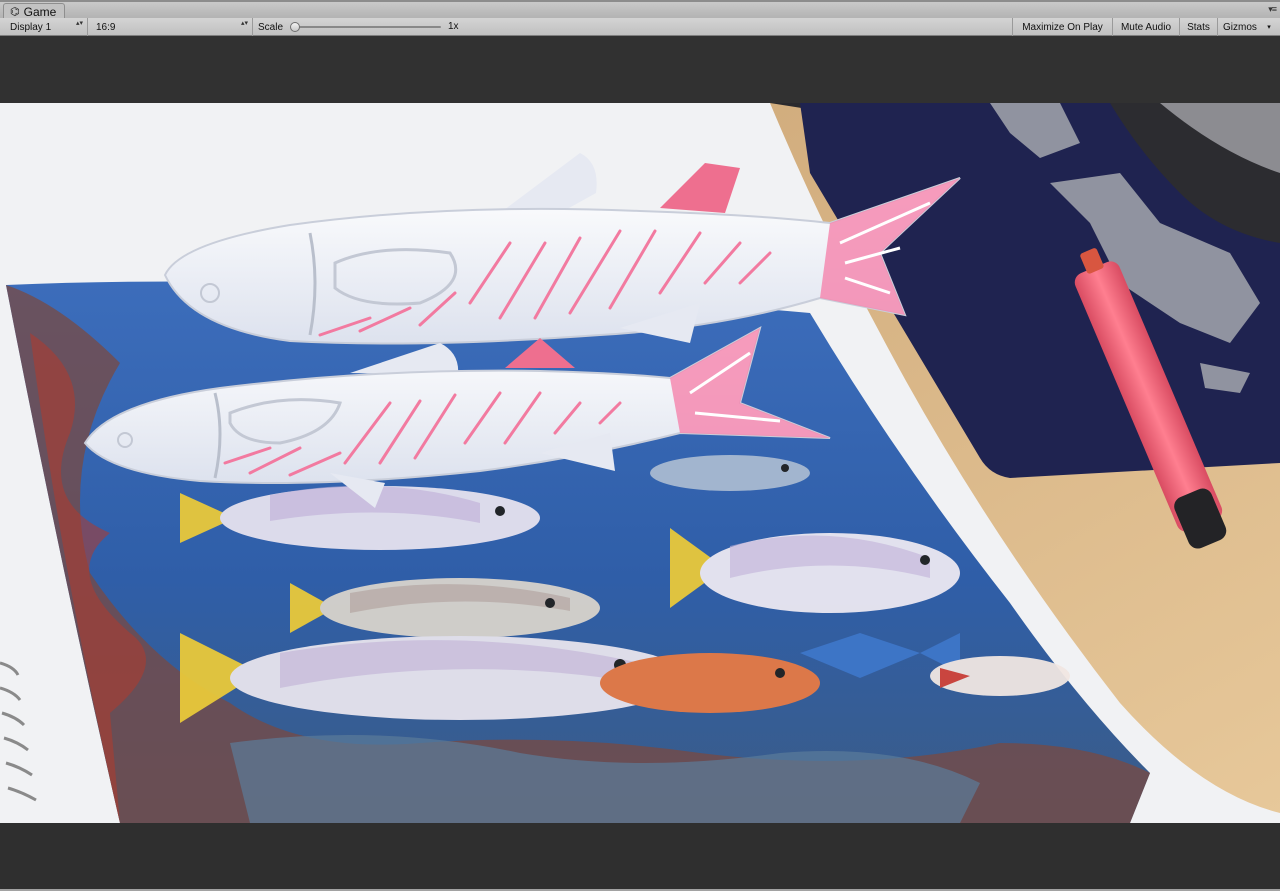  I want to click on letterbox-bottom, so click(640, 856).